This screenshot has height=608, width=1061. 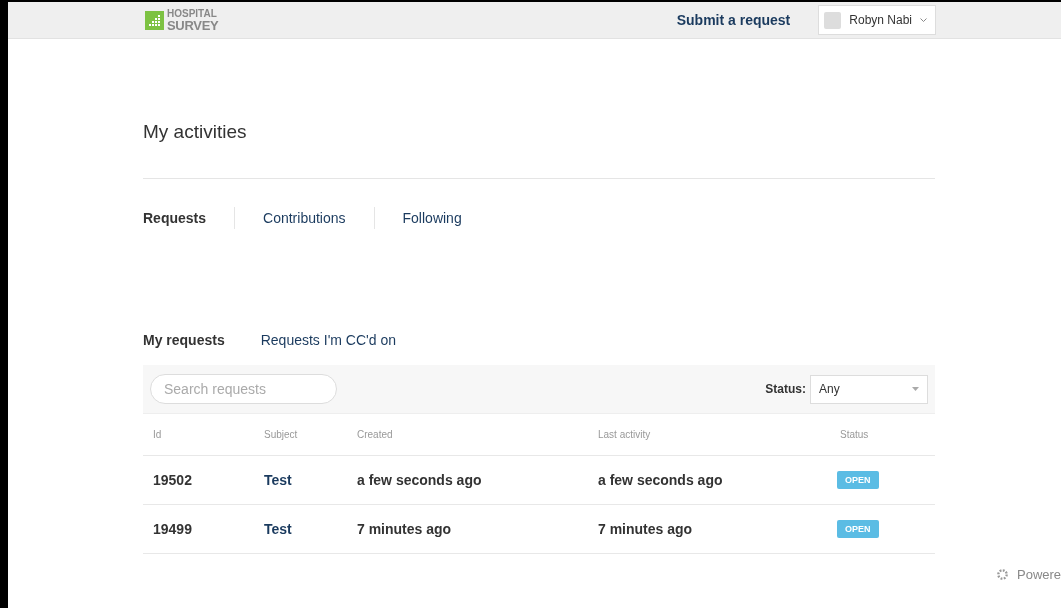 I want to click on activity-tab: Requests, so click(x=189, y=218).